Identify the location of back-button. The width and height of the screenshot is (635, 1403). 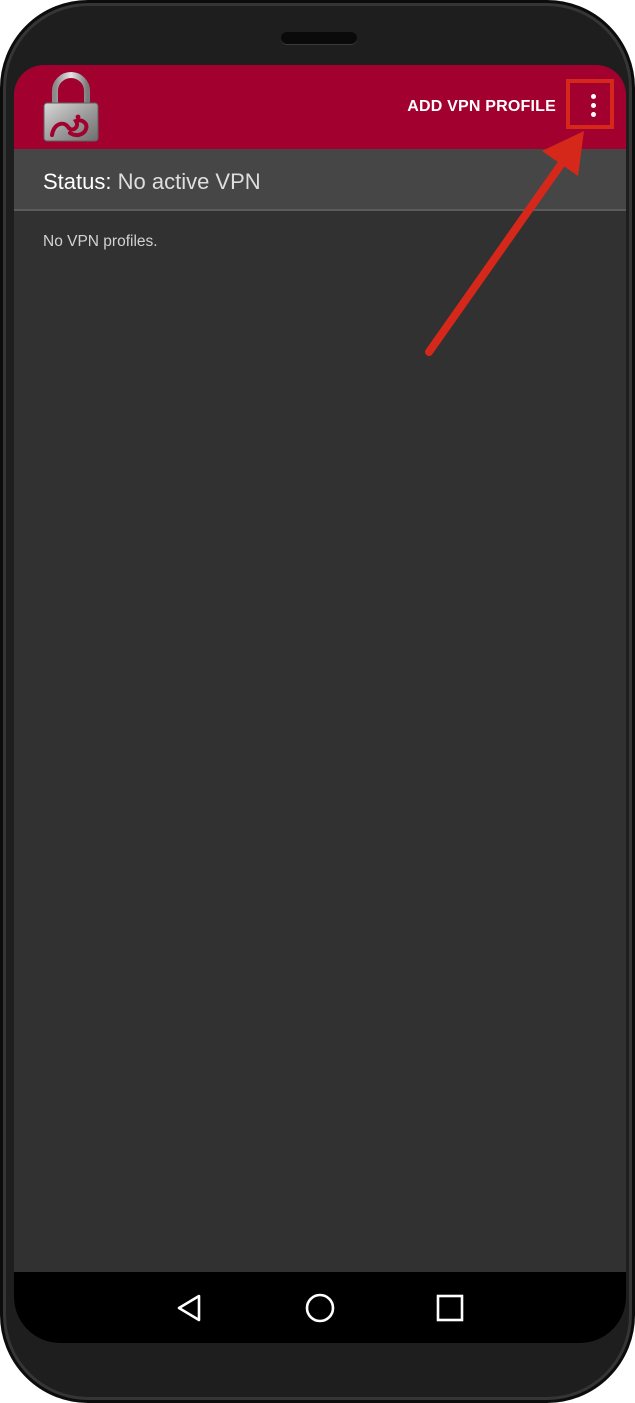
(189, 1308).